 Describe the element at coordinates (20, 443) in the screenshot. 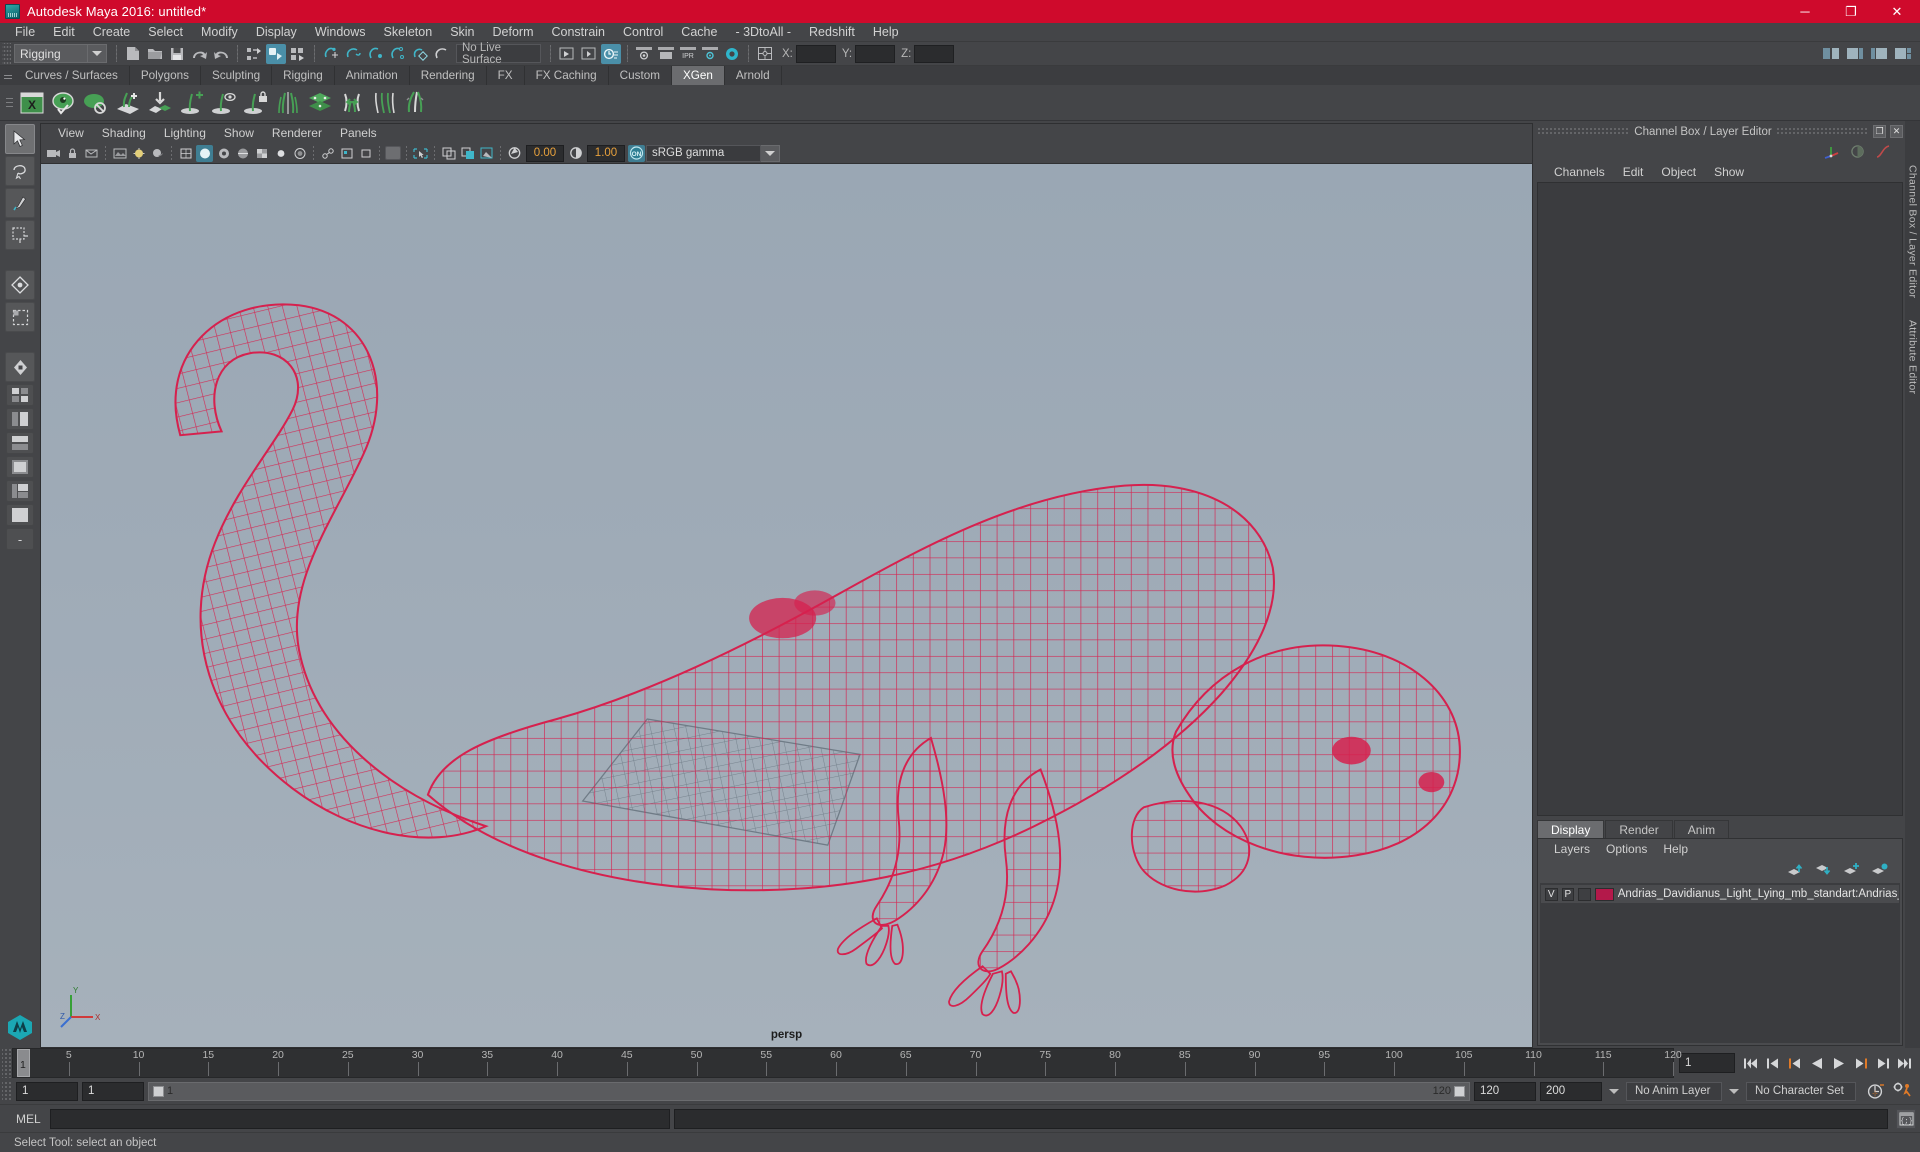

I see `persp-graph-layout` at that location.